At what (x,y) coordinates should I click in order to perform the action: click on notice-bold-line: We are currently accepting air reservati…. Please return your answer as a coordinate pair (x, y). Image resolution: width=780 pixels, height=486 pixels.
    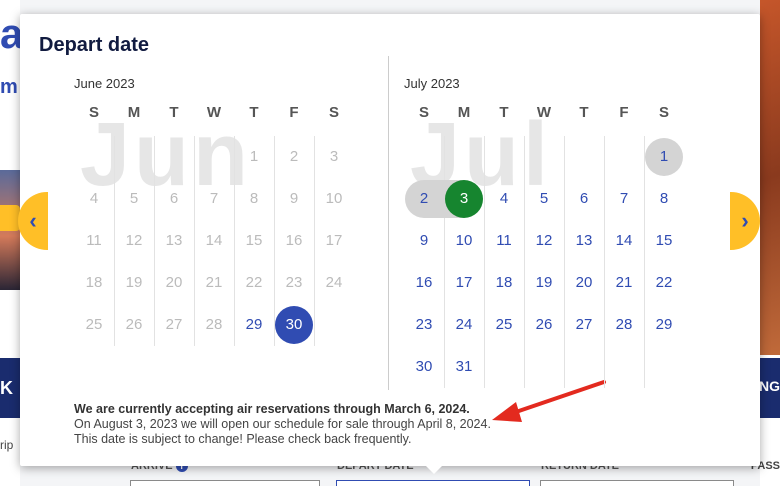
    Looking at the image, I should click on (272, 409).